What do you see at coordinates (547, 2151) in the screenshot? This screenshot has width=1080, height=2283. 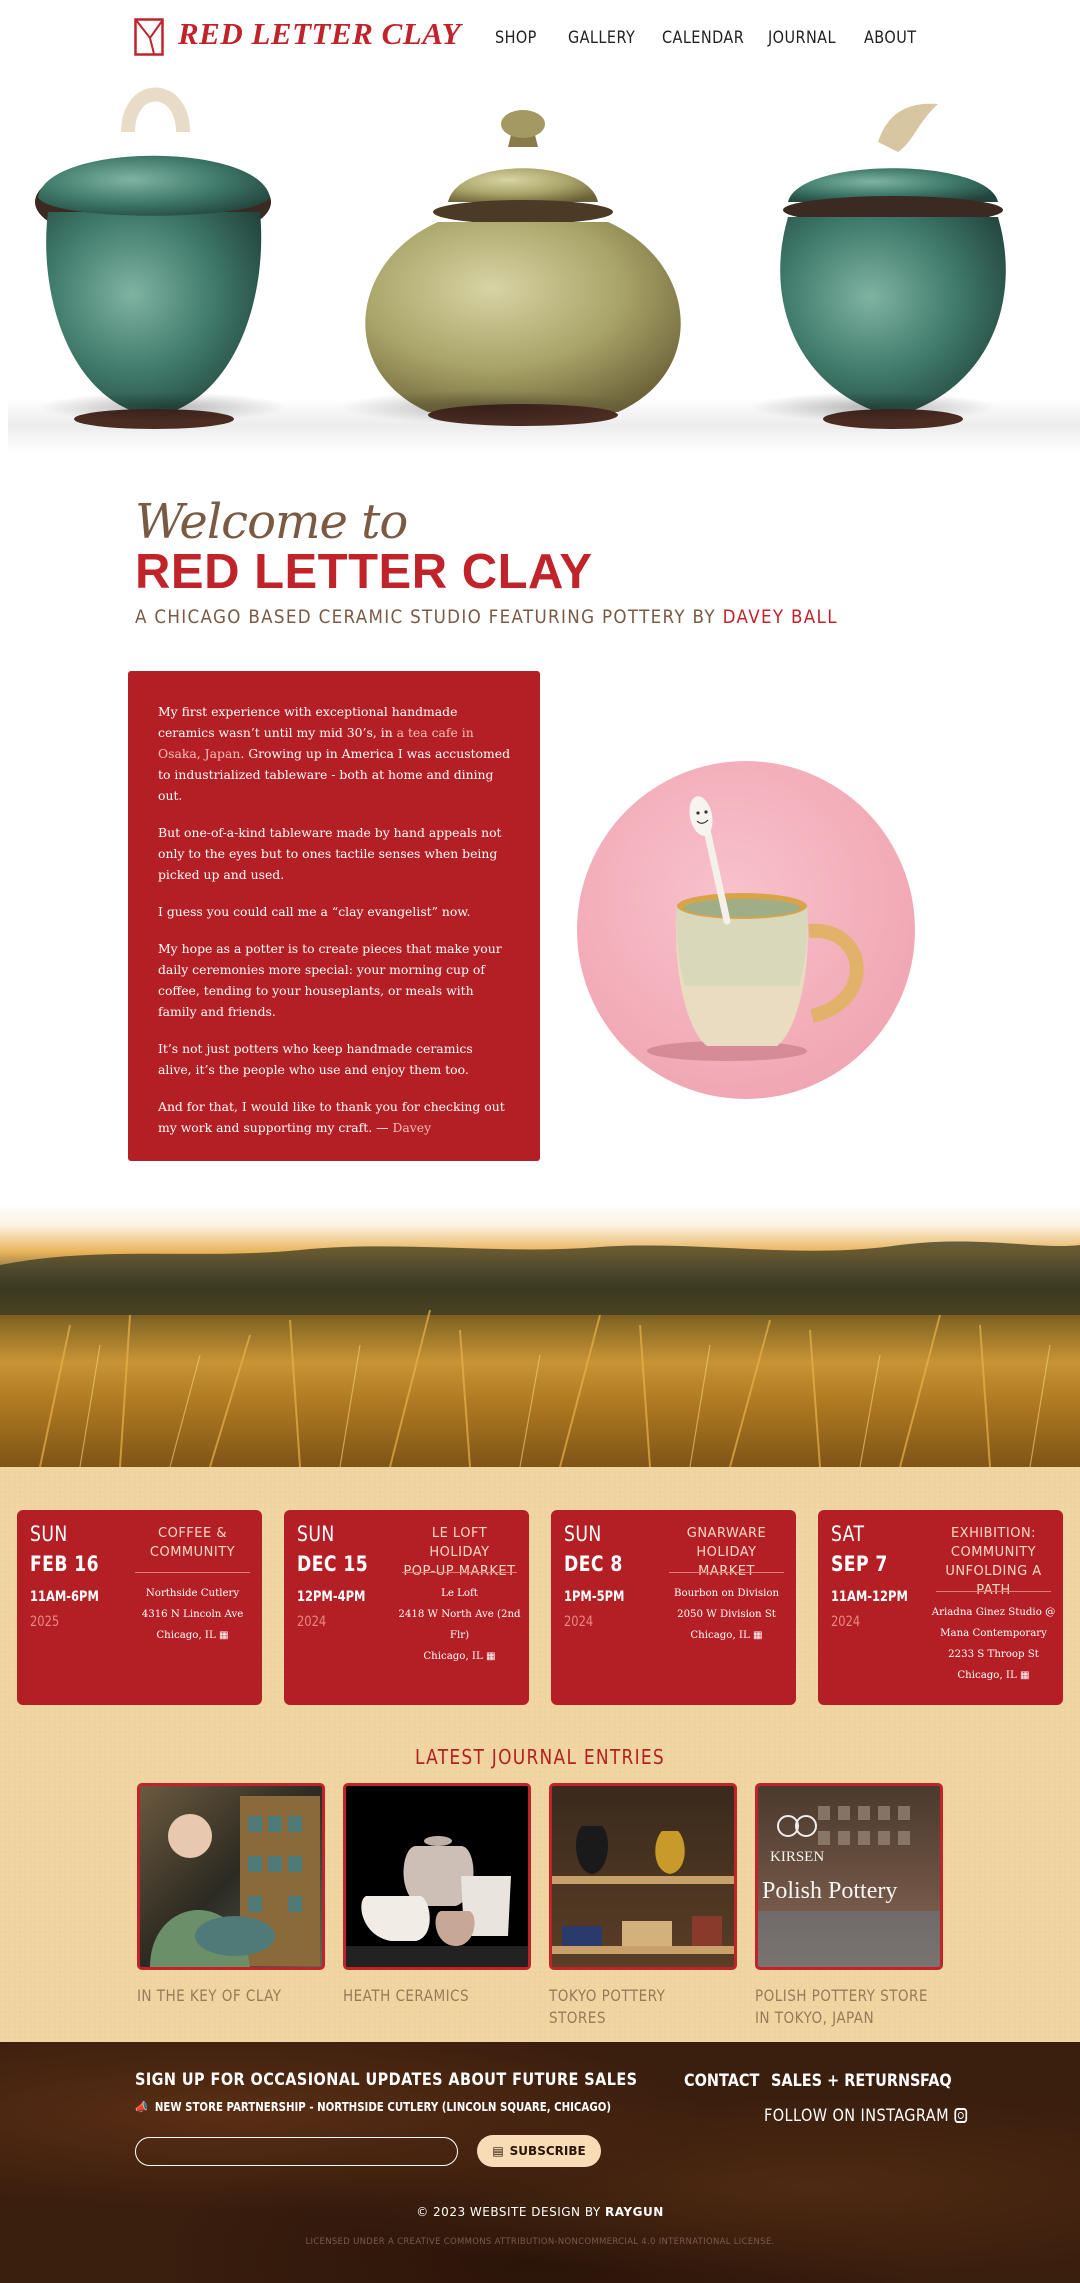 I see `subscribe-label: SUBSCRIBE` at bounding box center [547, 2151].